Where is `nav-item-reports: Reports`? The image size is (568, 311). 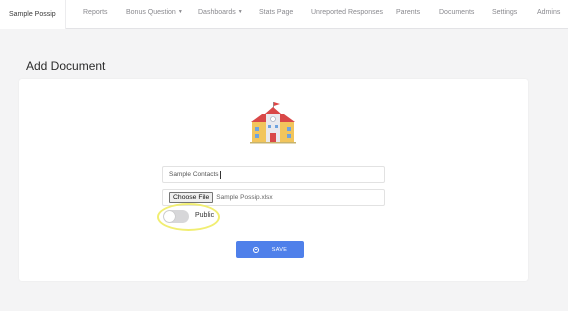 nav-item-reports: Reports is located at coordinates (95, 12).